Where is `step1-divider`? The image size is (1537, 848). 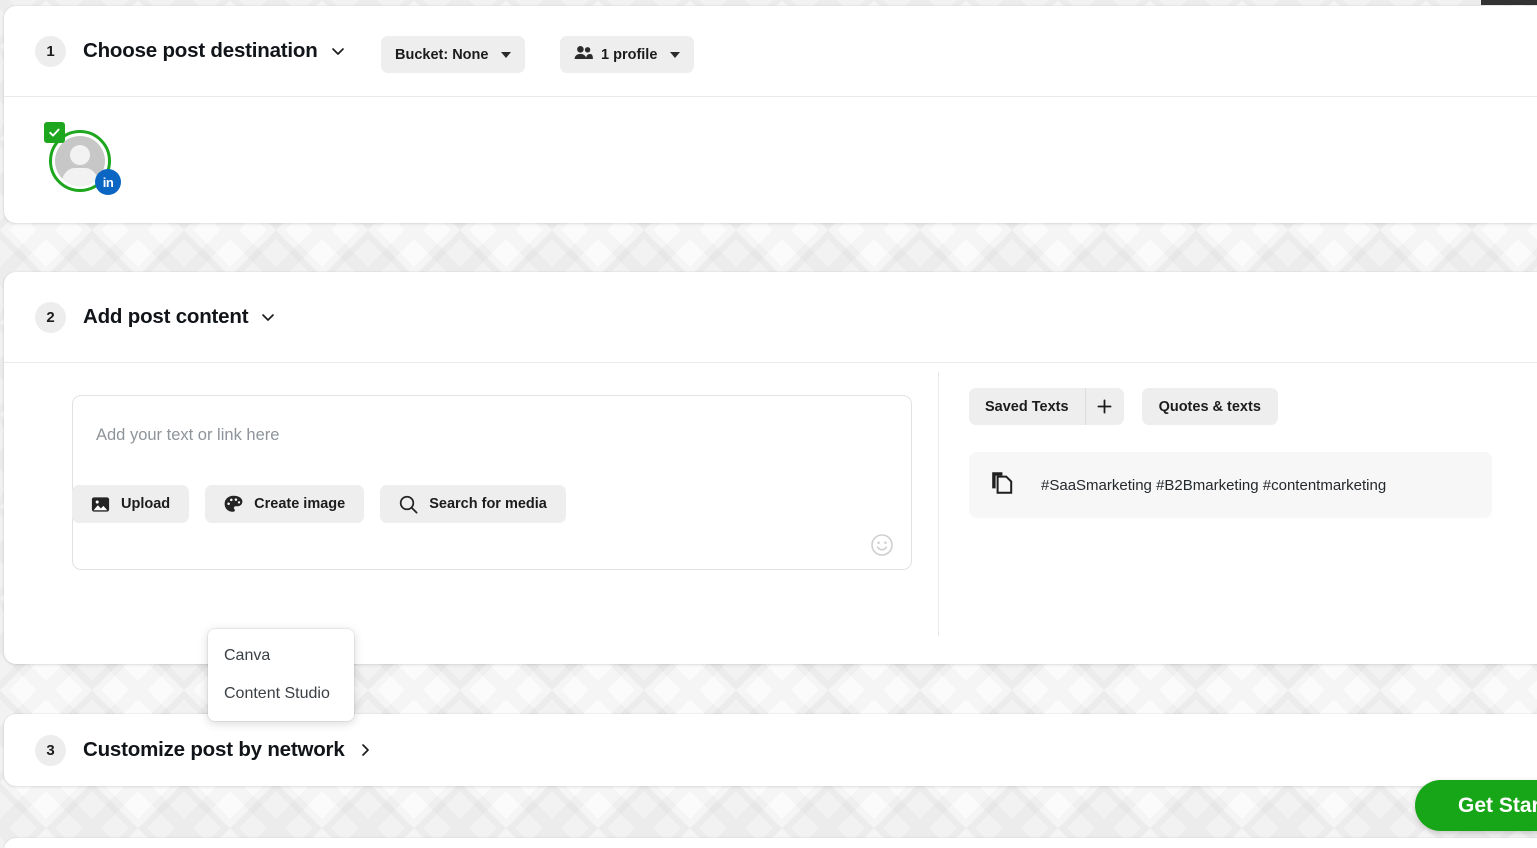 step1-divider is located at coordinates (770, 96).